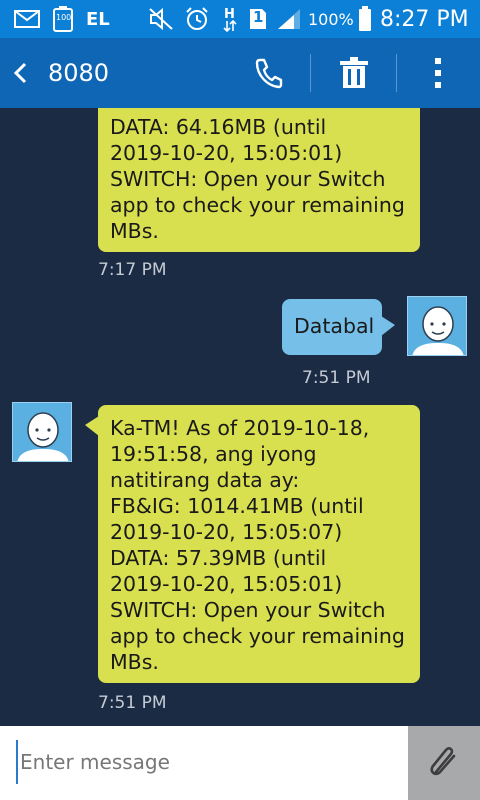 This screenshot has height=800, width=480. Describe the element at coordinates (27, 73) in the screenshot. I see `back-chevron-icon` at that location.